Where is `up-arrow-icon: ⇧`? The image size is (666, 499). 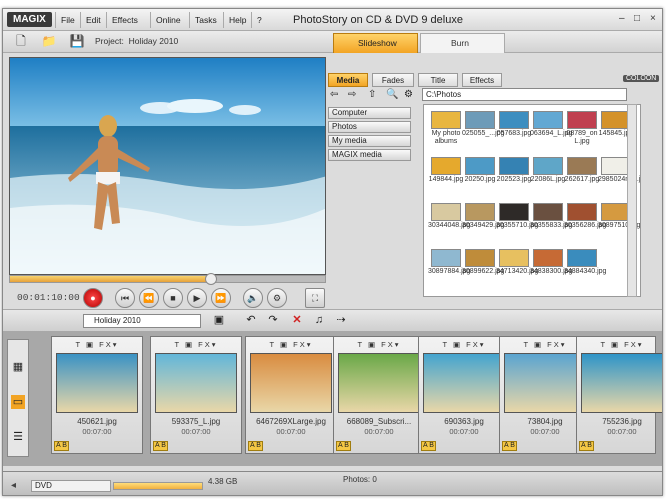
up-arrow-icon: ⇧ is located at coordinates (372, 94).